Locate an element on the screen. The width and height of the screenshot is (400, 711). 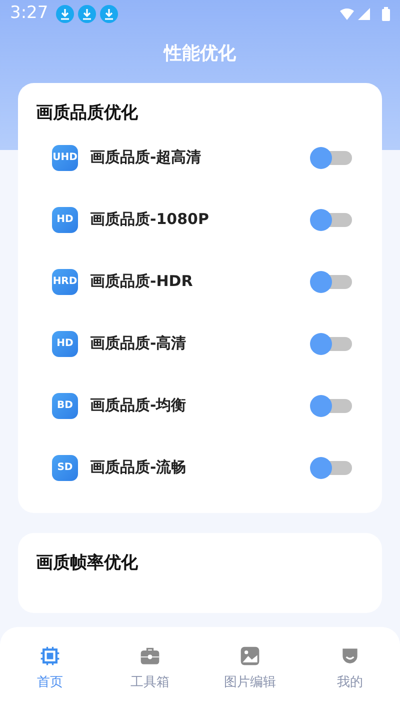
option-label: 画质品质-HDR is located at coordinates (141, 281).